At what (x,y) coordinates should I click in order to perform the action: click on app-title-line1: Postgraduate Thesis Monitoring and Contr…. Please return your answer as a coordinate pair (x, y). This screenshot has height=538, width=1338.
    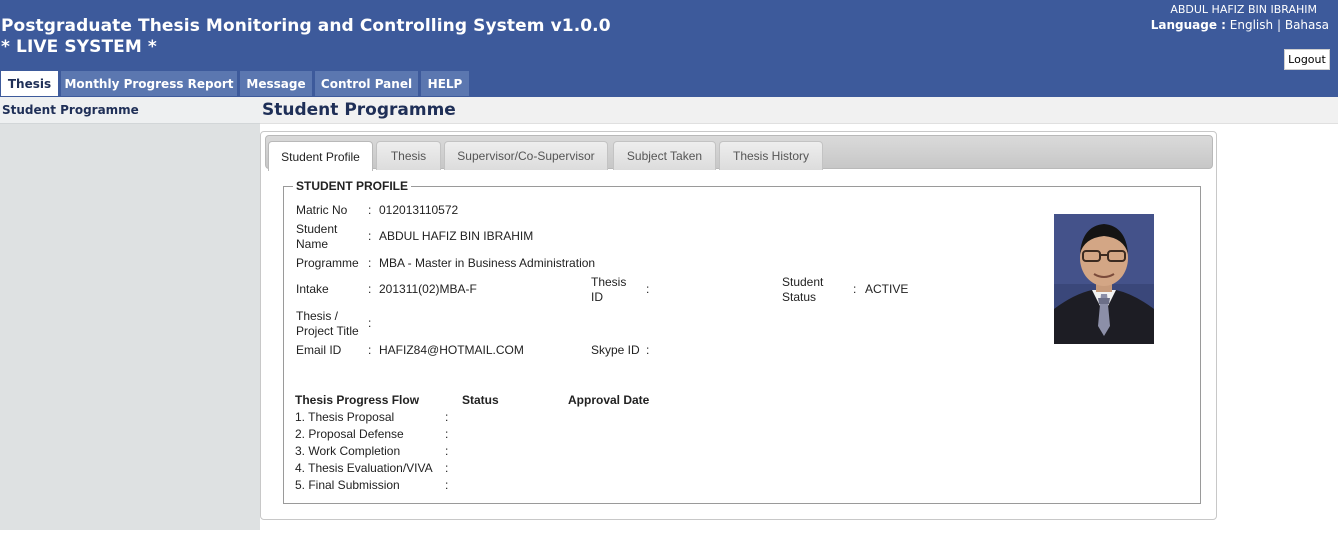
    Looking at the image, I should click on (306, 26).